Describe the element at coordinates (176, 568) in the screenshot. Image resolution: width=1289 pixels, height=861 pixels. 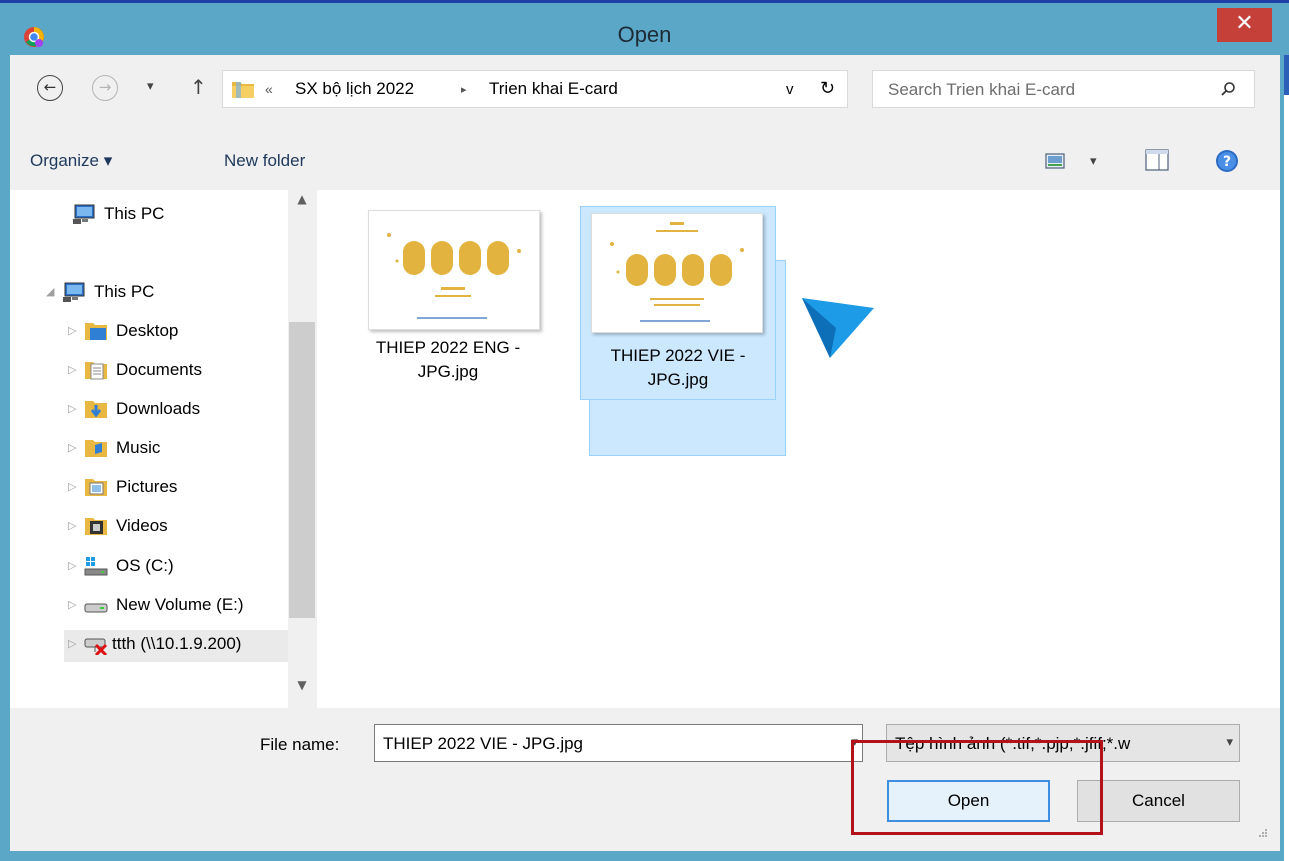
I see `nav-item-os-c: ▷ OS (C:)` at that location.